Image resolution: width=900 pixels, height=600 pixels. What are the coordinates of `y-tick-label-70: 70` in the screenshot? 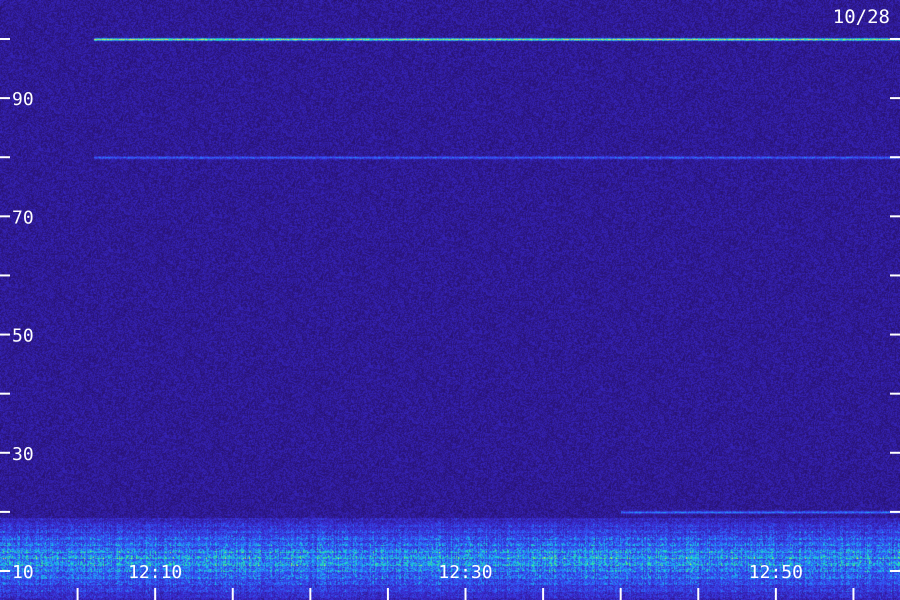 It's located at (23, 217).